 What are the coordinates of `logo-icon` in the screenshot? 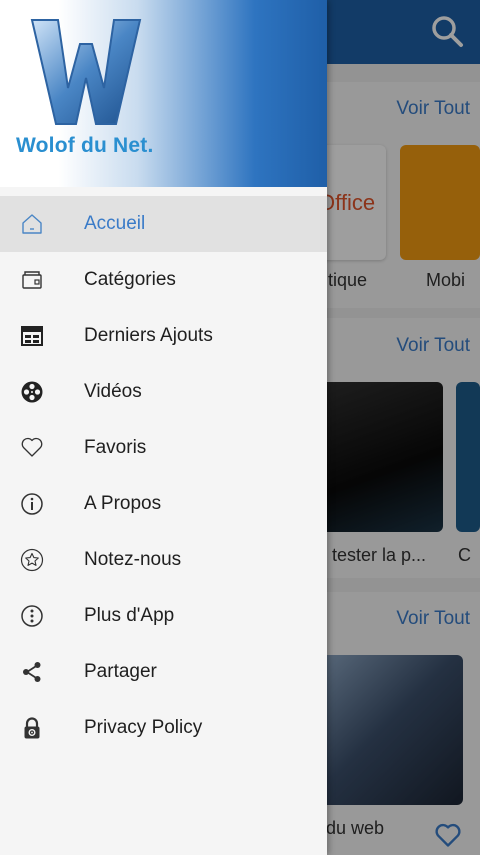 It's located at (86, 72).